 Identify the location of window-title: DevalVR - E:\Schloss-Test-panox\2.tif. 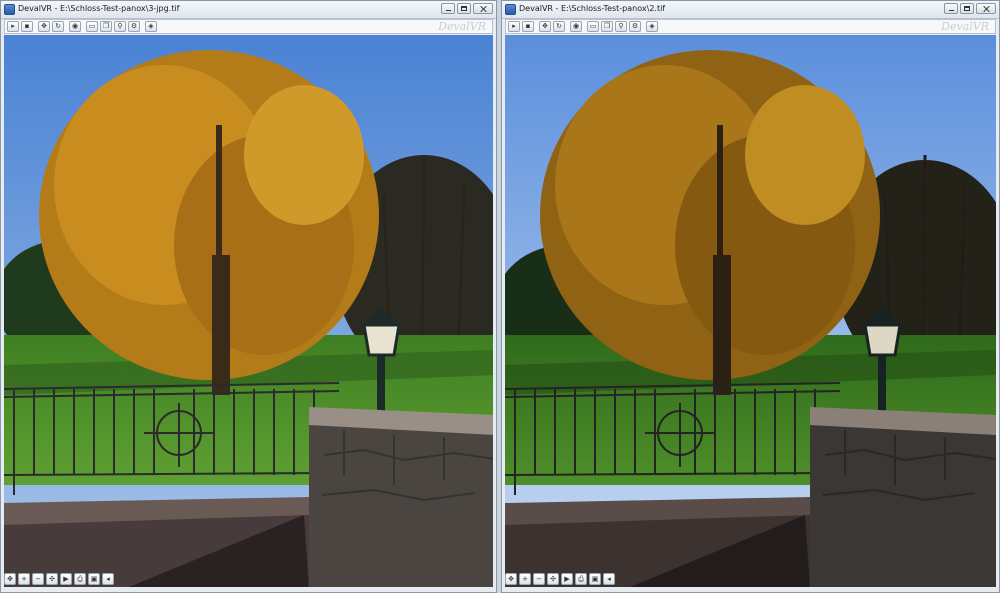
(592, 8).